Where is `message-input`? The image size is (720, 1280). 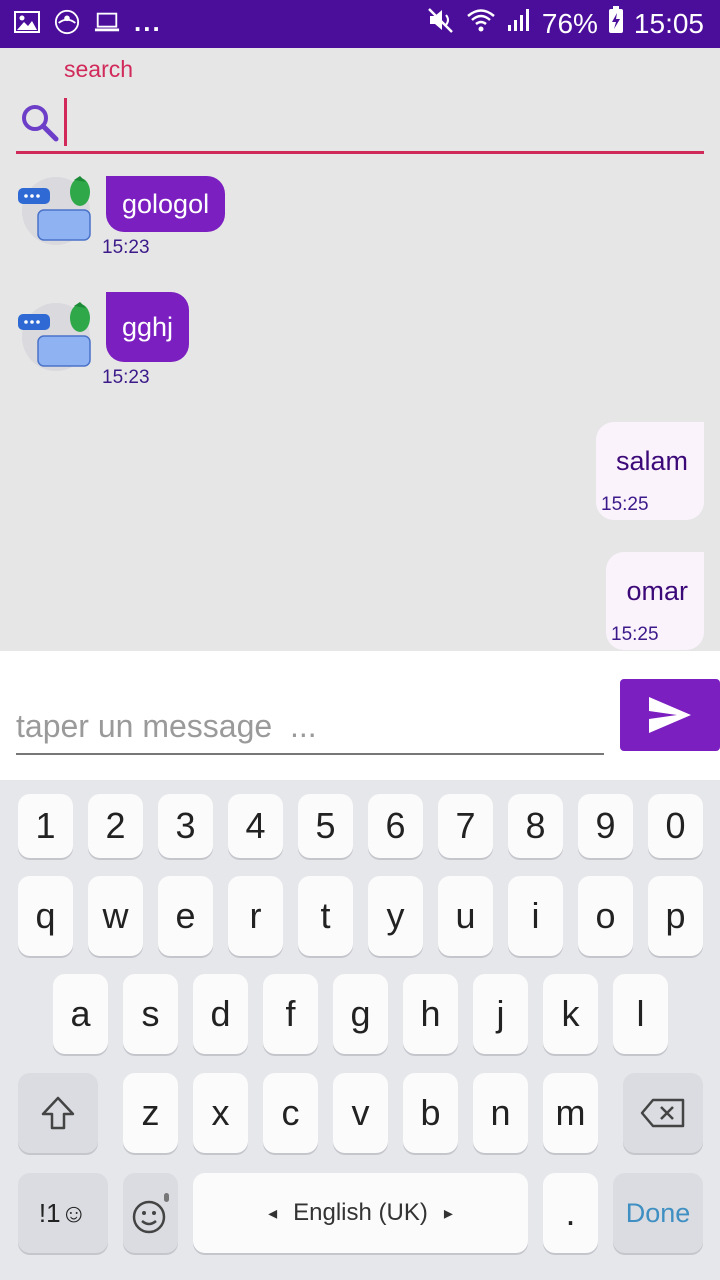
message-input is located at coordinates (310, 727).